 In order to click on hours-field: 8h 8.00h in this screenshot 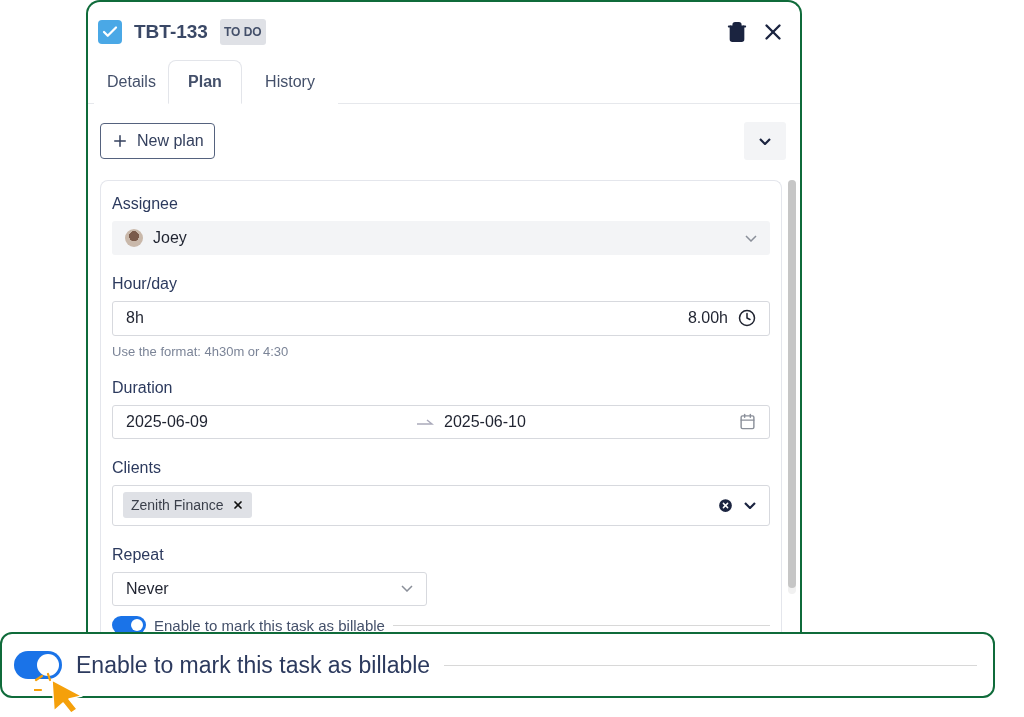, I will do `click(441, 318)`.